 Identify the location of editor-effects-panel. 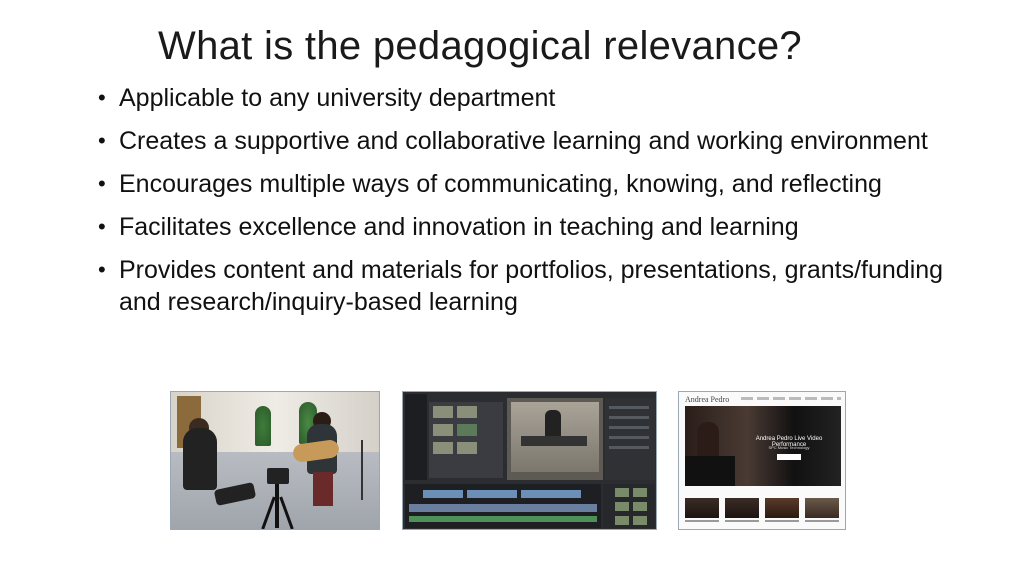
(629, 506).